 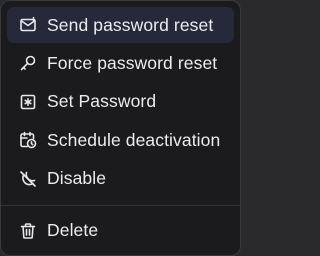 What do you see at coordinates (28, 63) in the screenshot?
I see `key-icon` at bounding box center [28, 63].